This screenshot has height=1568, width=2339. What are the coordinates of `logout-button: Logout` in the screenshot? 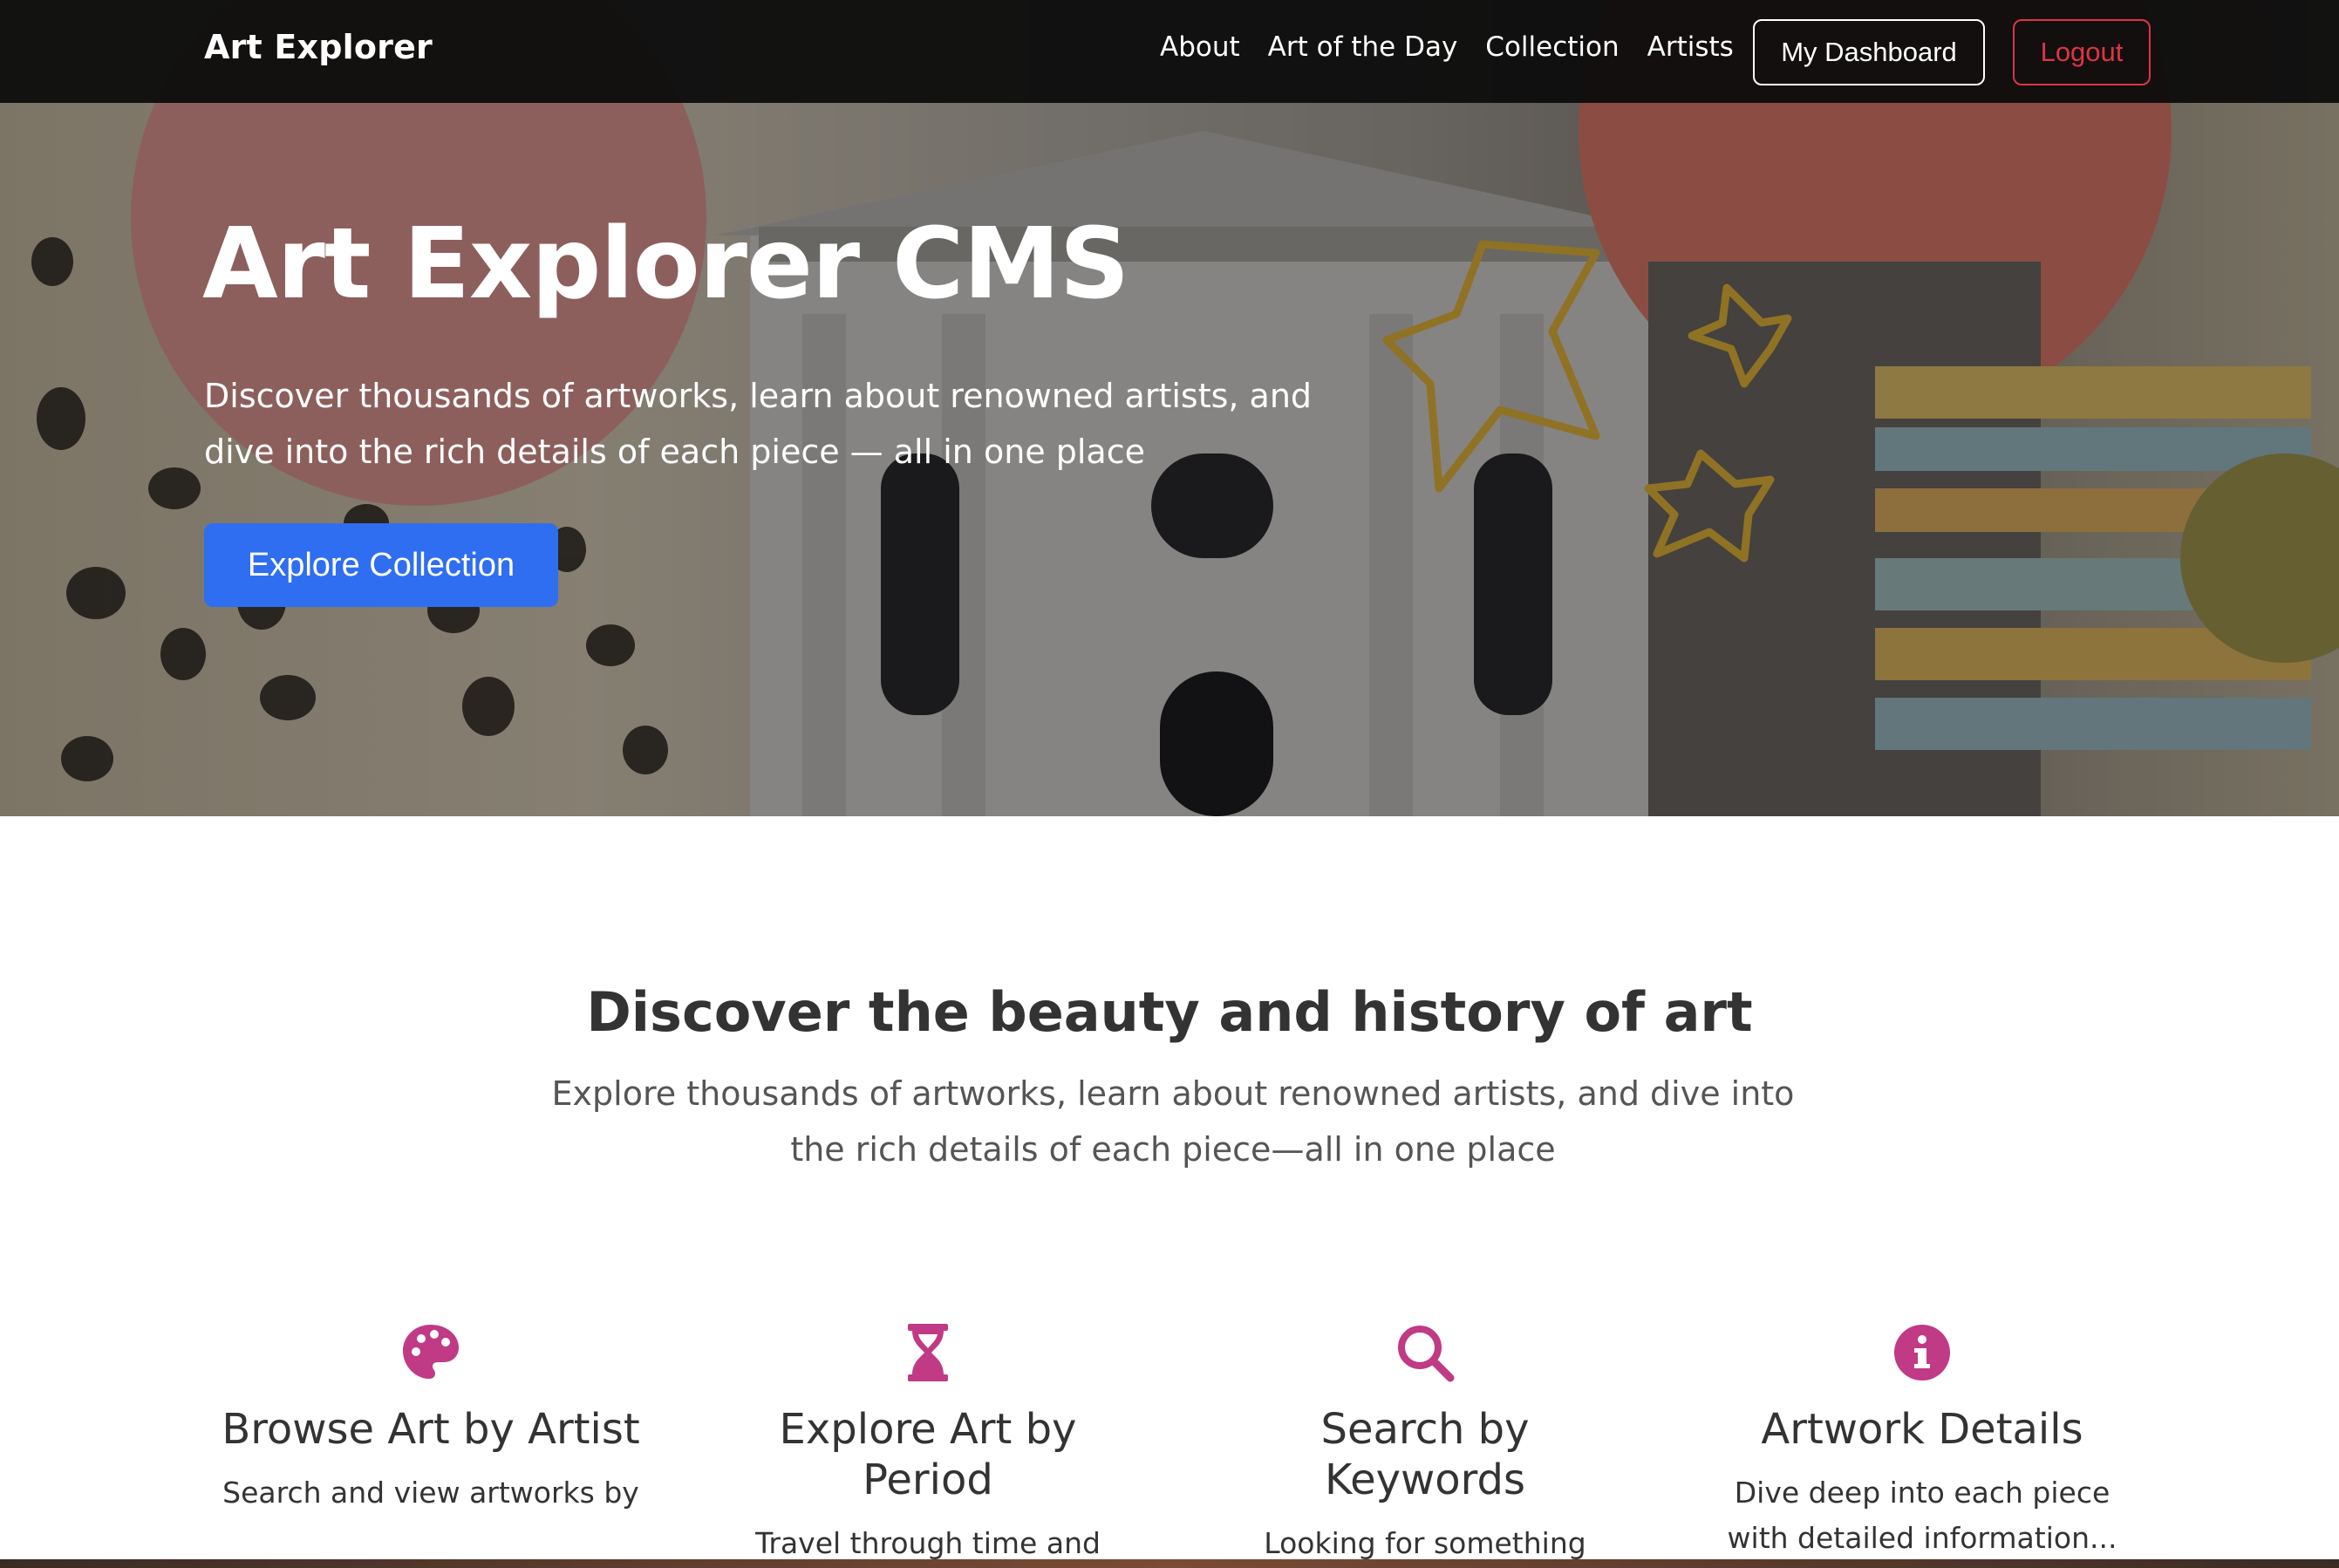 It's located at (2082, 52).